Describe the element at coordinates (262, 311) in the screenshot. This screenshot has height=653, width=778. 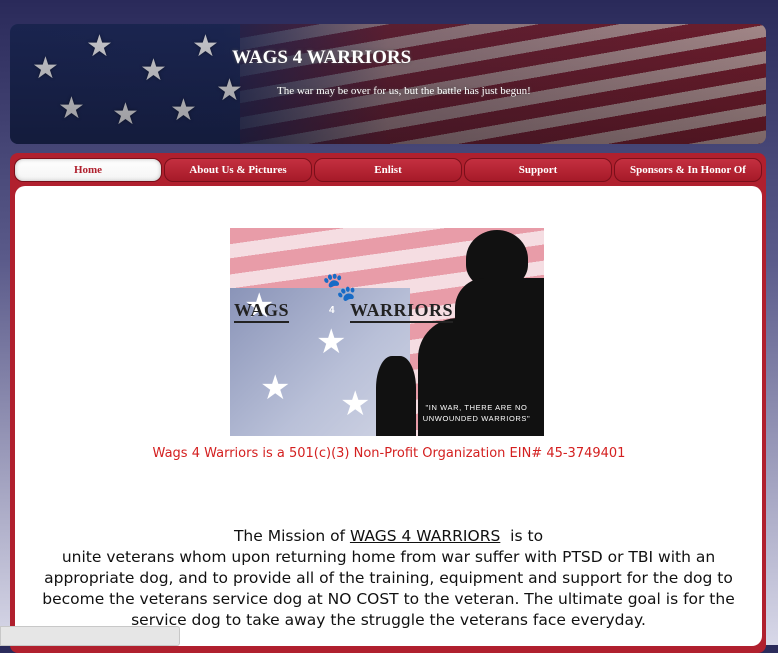
I see `logo-left-word: WAGS` at that location.